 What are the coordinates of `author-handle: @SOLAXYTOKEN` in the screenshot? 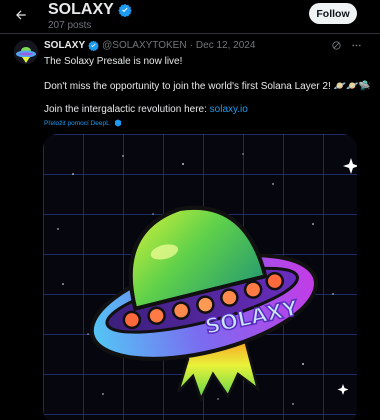 It's located at (144, 45).